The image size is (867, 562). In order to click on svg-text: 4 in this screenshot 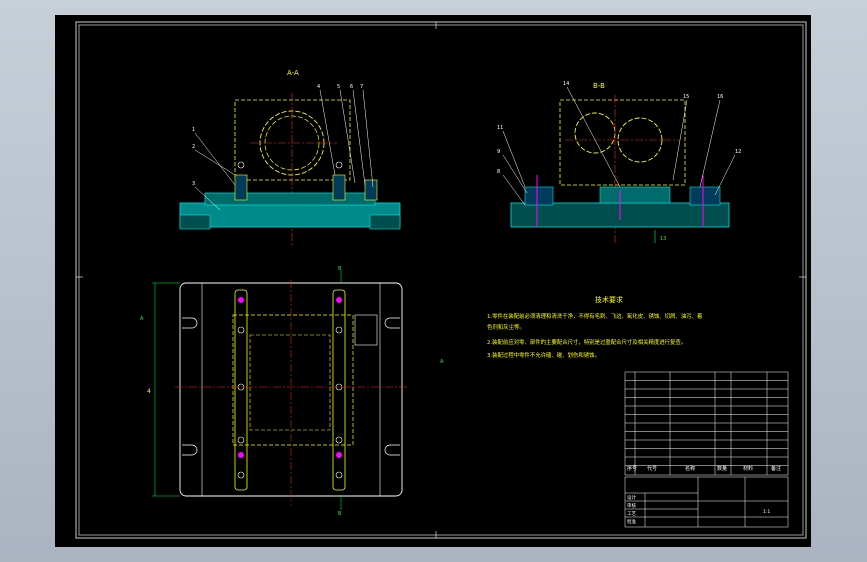, I will do `click(318, 87)`.